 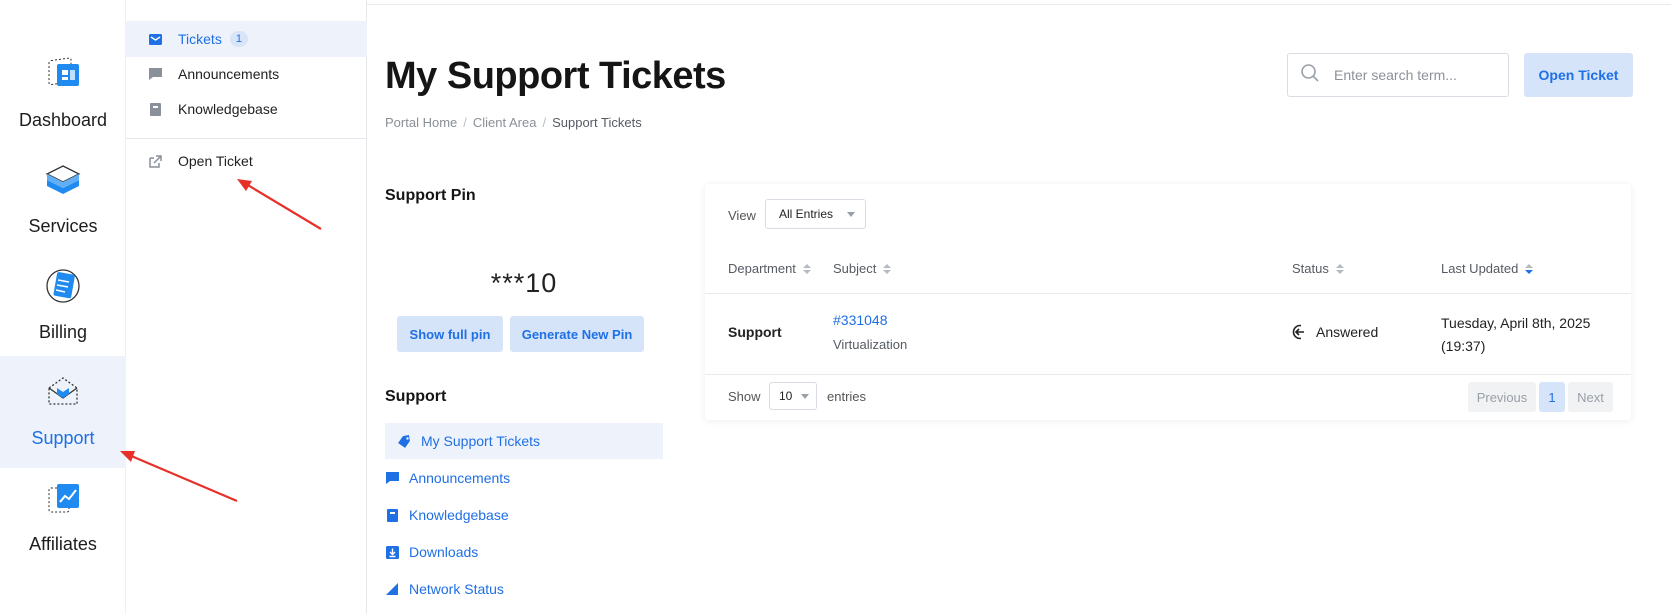 What do you see at coordinates (229, 74) in the screenshot?
I see `submenu-item-label: Announcements` at bounding box center [229, 74].